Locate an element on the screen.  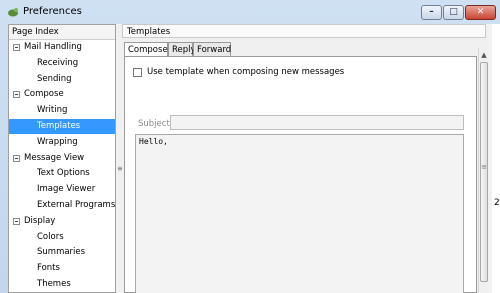
tree-item-writing: Writing is located at coordinates (62, 110).